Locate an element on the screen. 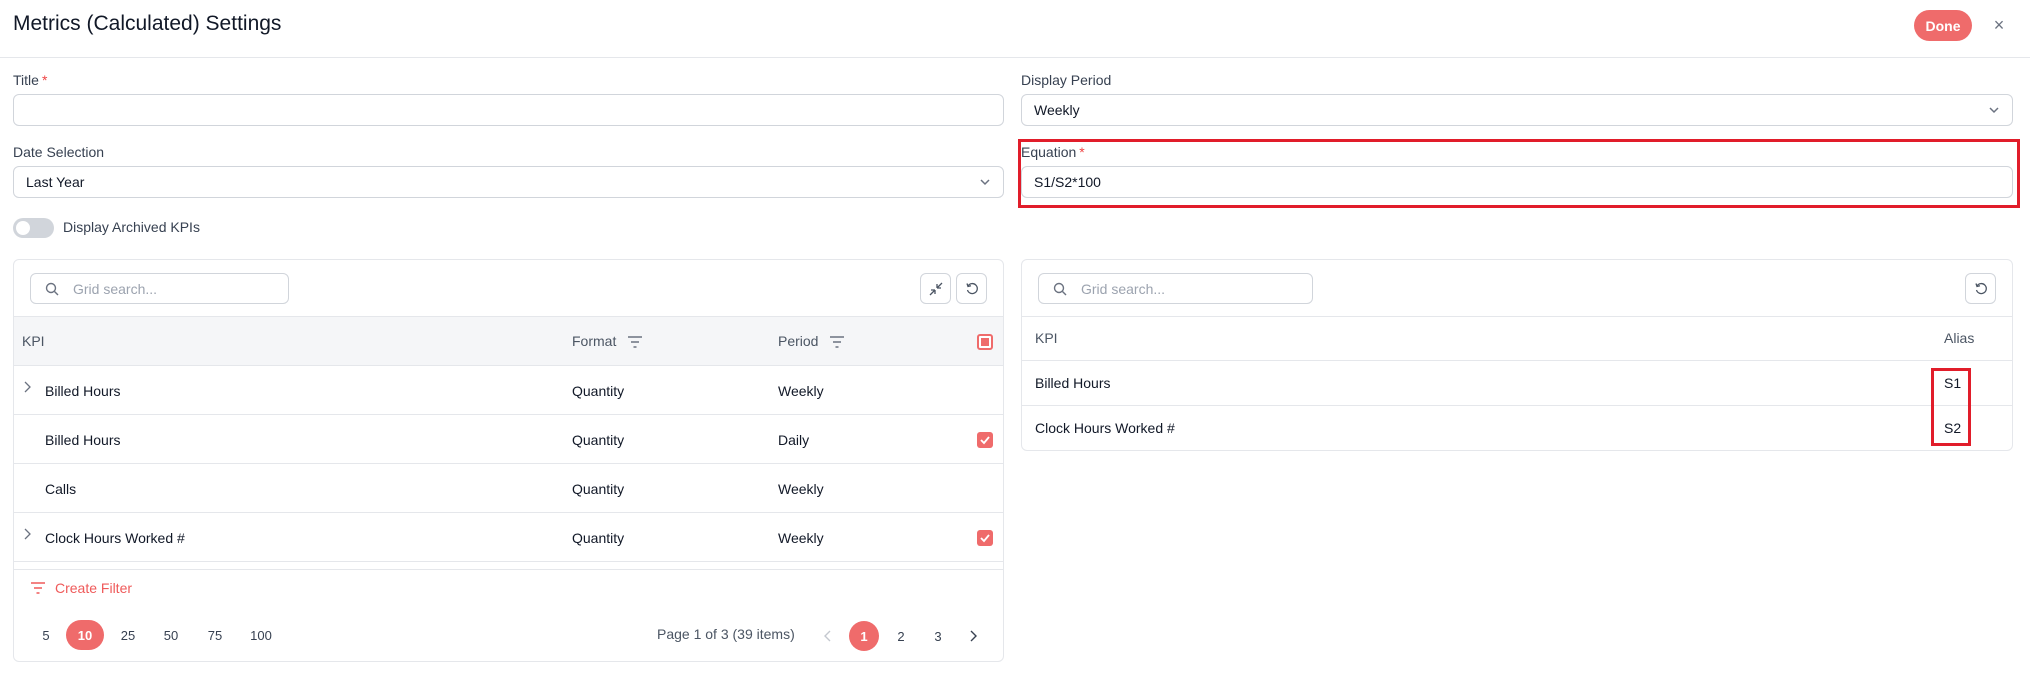 This screenshot has height=678, width=2030. create-filter-label: Create Filter is located at coordinates (94, 588).